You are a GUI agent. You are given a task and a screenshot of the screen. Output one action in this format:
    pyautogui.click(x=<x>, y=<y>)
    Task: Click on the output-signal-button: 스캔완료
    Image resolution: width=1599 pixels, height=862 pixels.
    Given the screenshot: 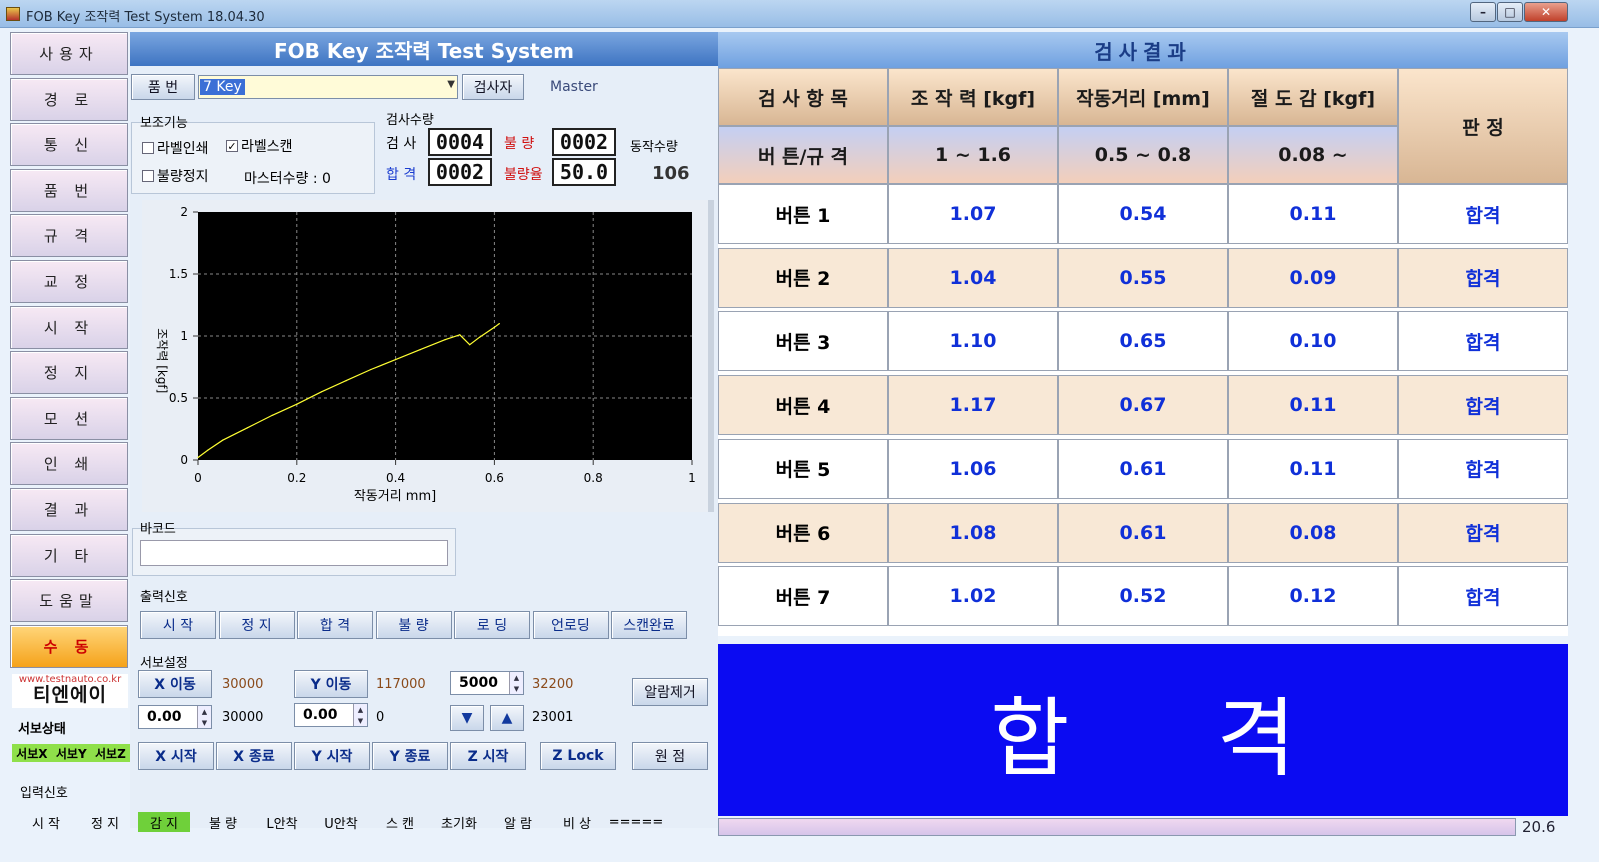 What is the action you would take?
    pyautogui.click(x=649, y=625)
    